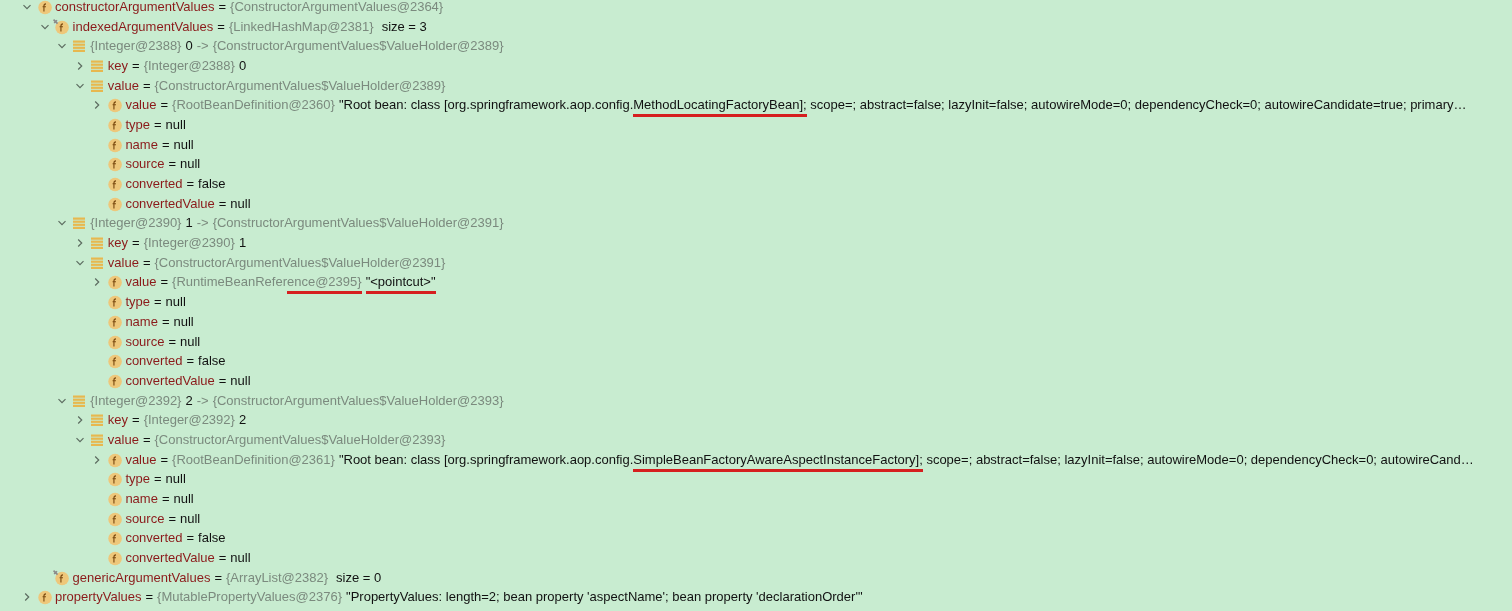 The image size is (1512, 611). Describe the element at coordinates (242, 243) in the screenshot. I see `value-text: 1` at that location.